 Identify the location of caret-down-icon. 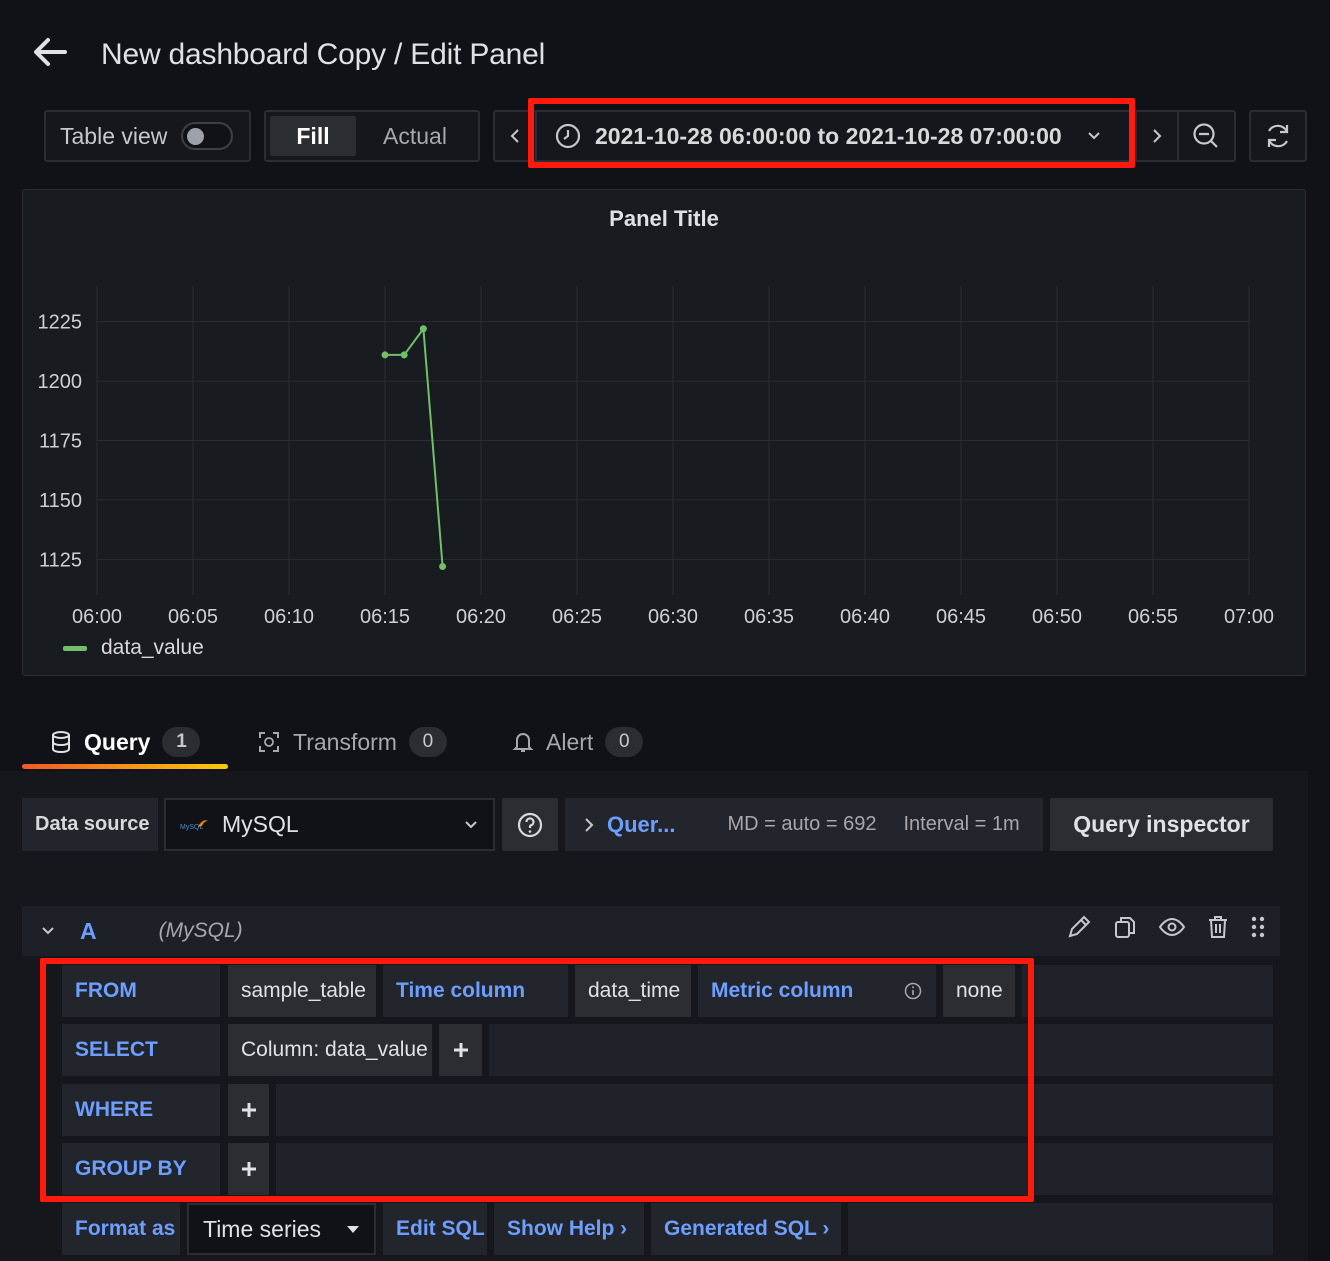
(353, 1229).